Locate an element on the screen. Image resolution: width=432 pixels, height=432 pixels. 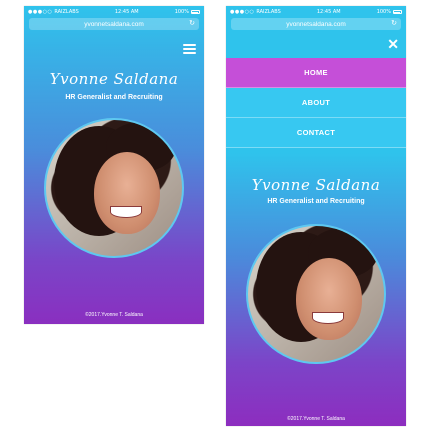
nav-item-home: HOME is located at coordinates (316, 73).